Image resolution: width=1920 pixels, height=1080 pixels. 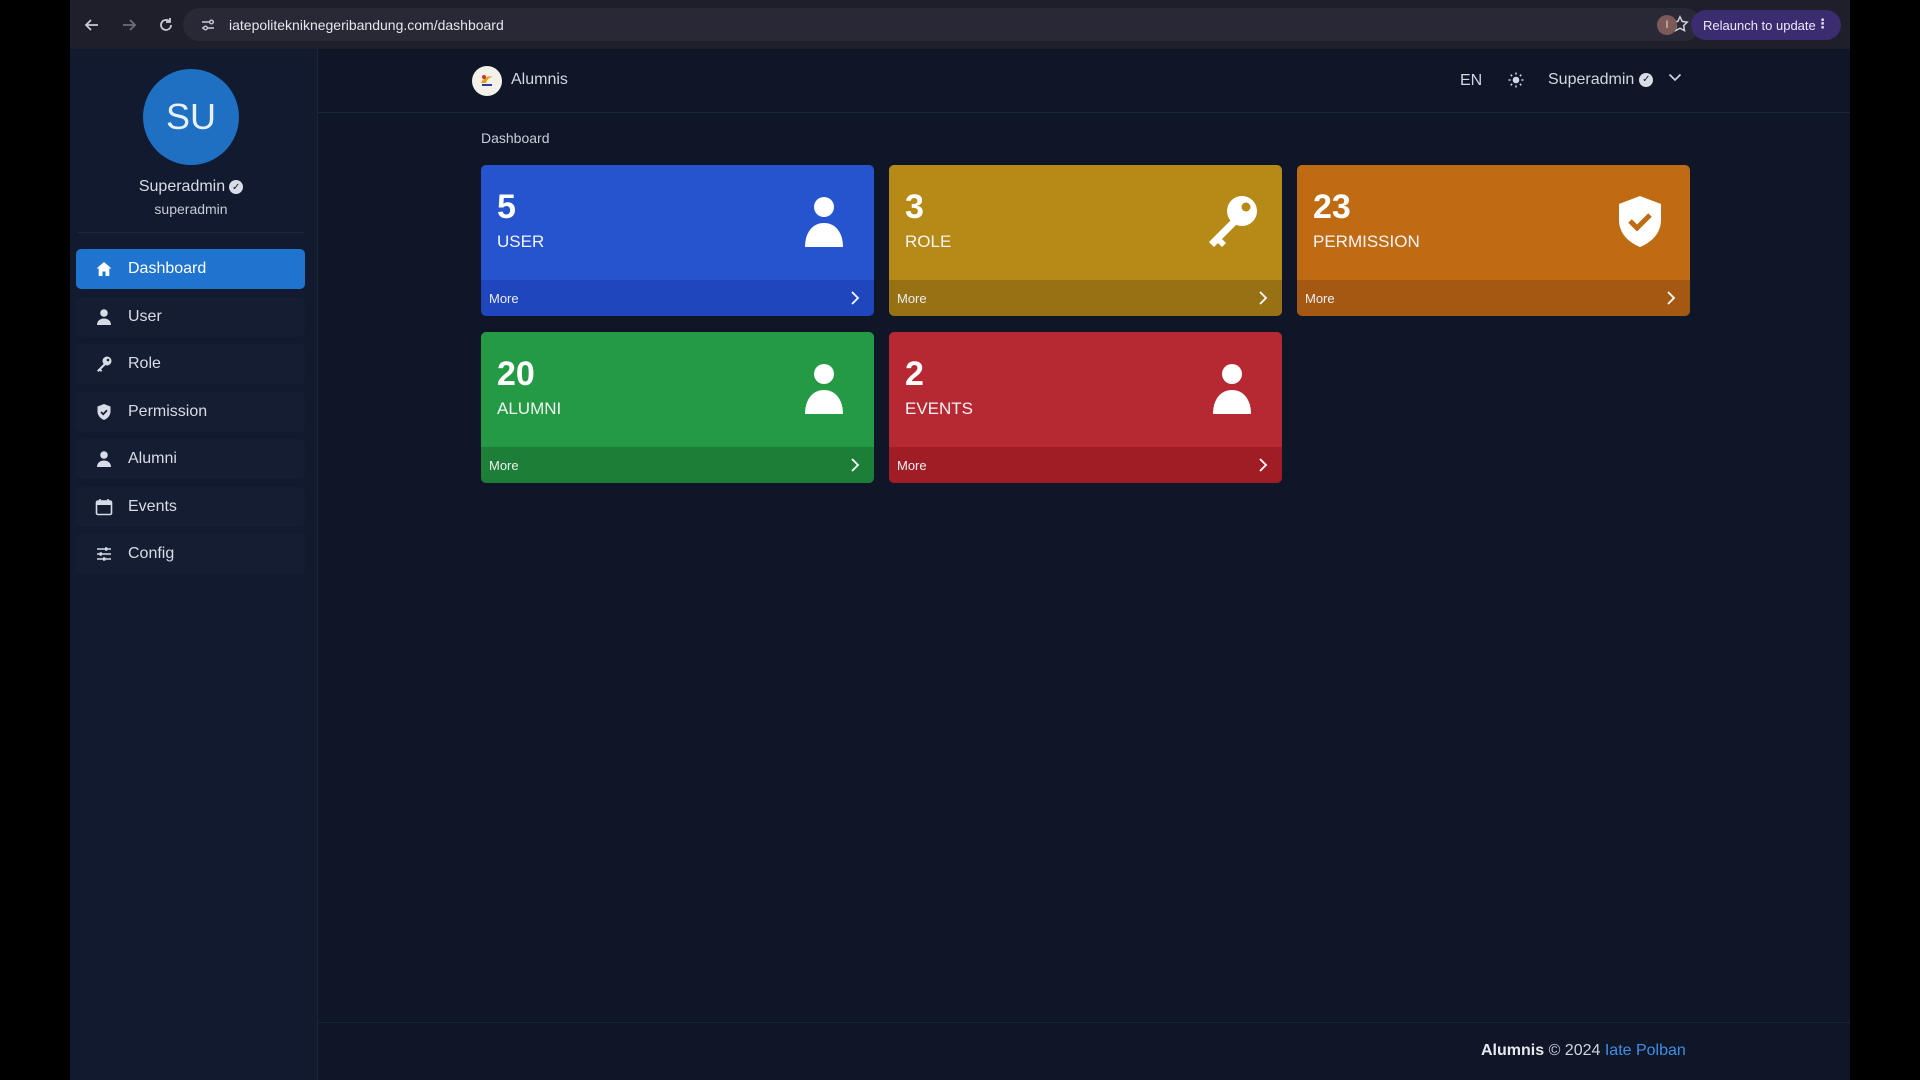 I want to click on sidebar-item-alumni: Alumni, so click(x=190, y=459).